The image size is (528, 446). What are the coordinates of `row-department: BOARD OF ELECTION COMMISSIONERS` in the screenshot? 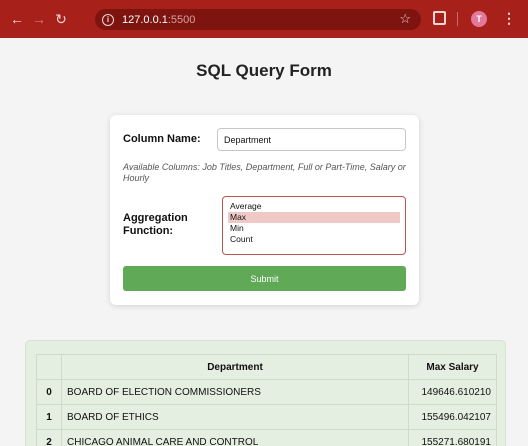 It's located at (235, 392).